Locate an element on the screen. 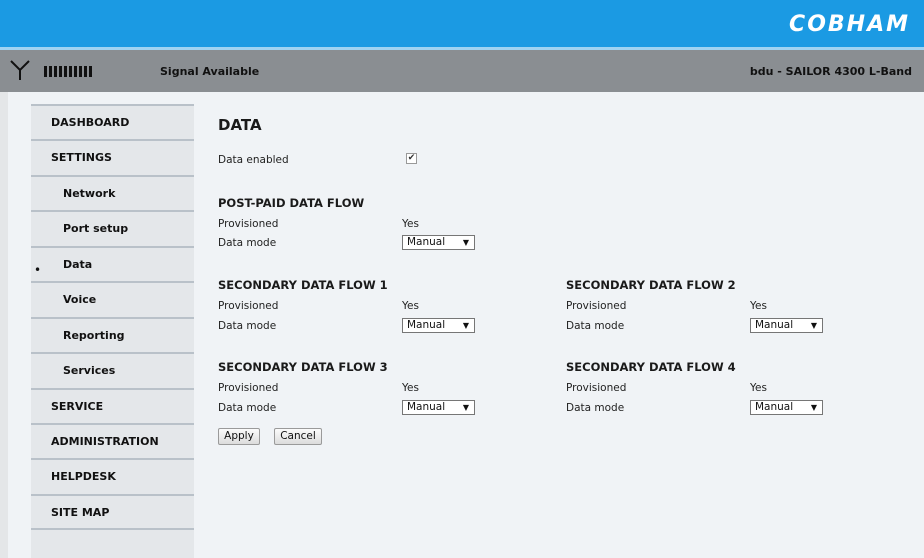  sidebar-item-label: DASHBOARD is located at coordinates (90, 122).